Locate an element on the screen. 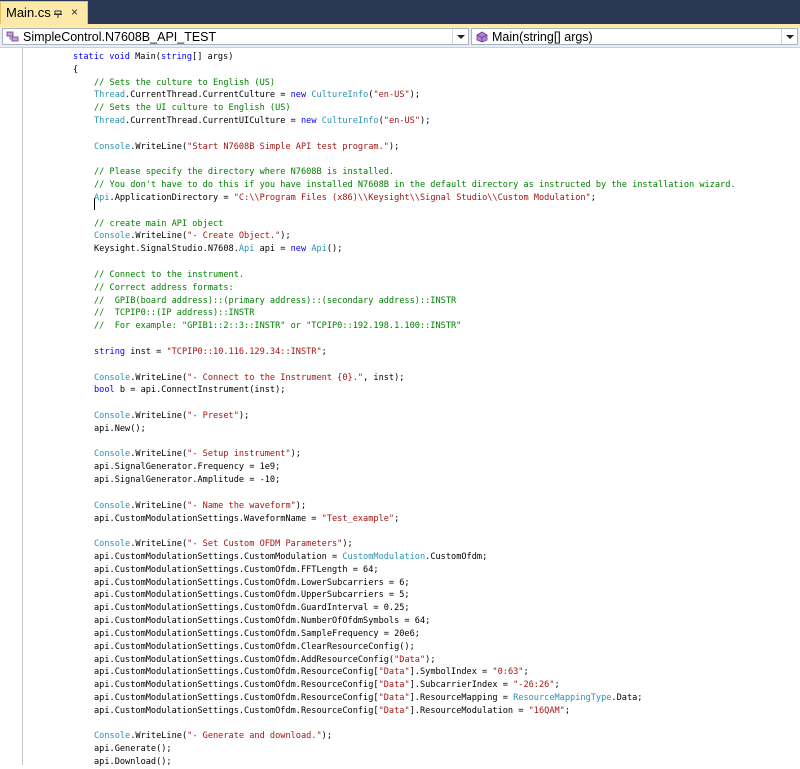  code-token: api.Generate(); is located at coordinates (133, 749).